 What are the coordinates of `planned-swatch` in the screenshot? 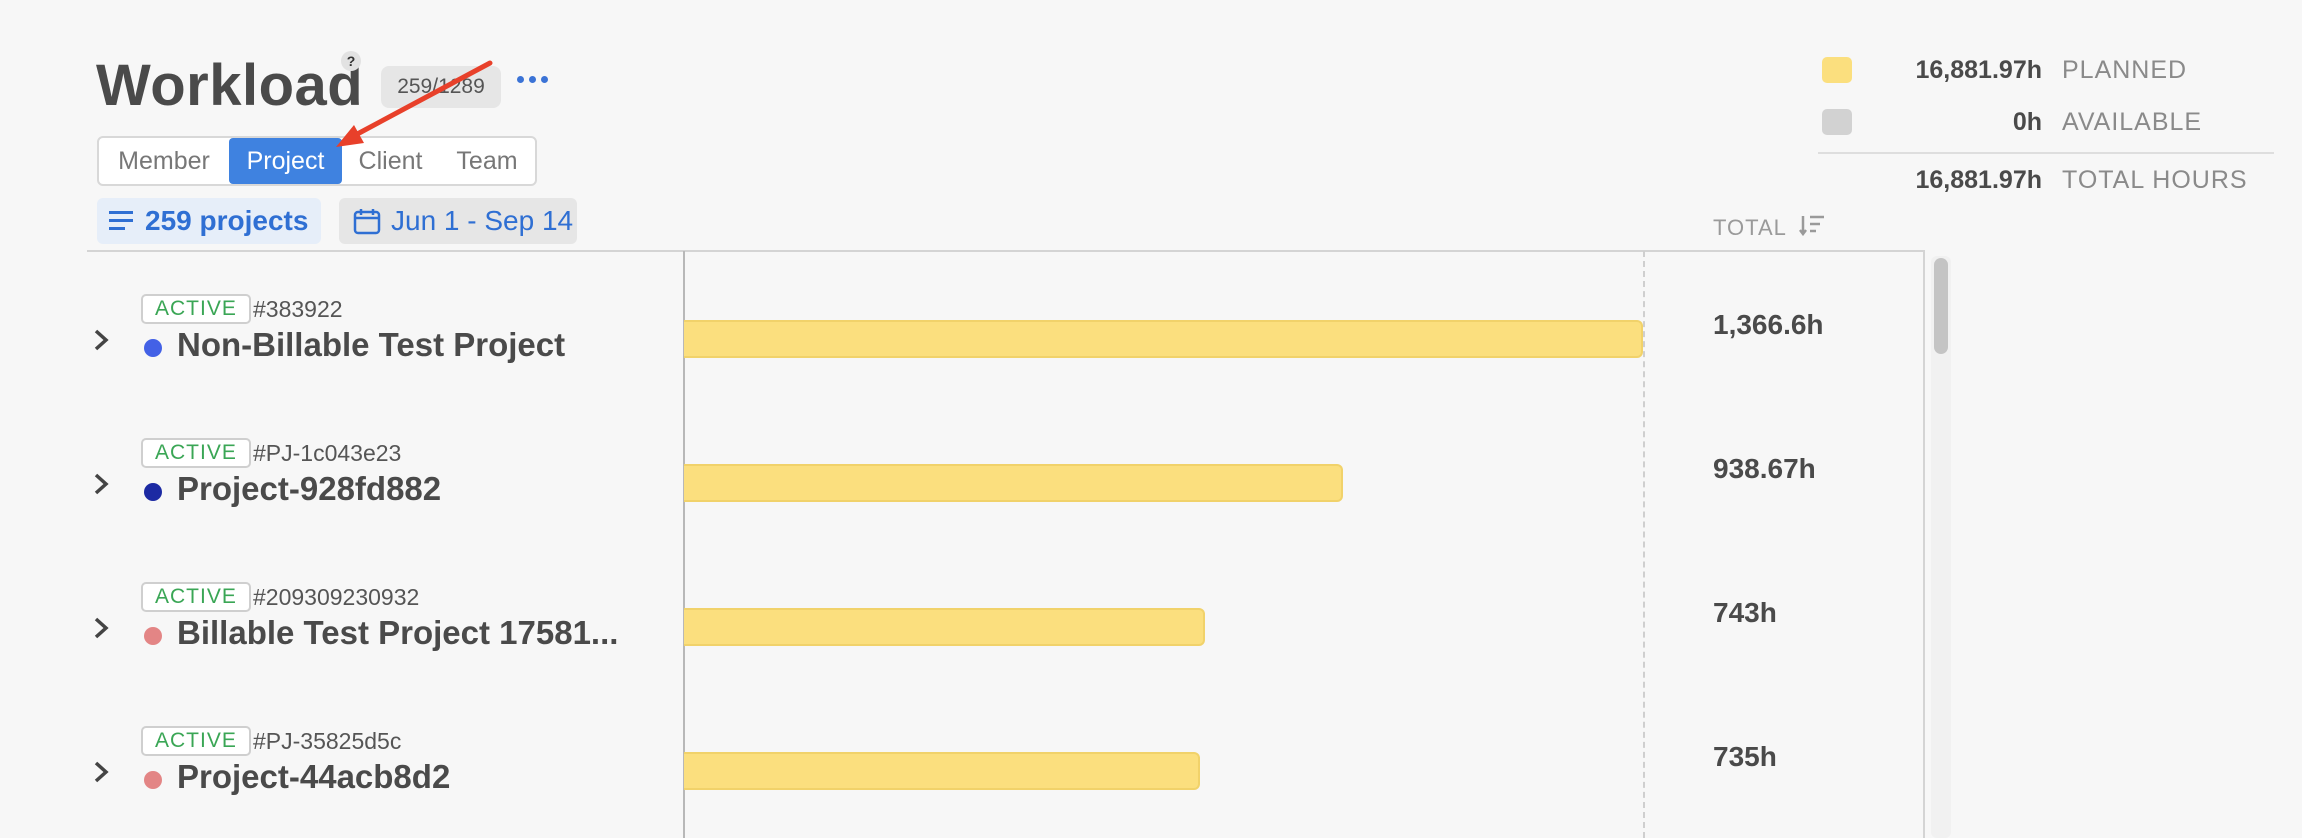 It's located at (1837, 70).